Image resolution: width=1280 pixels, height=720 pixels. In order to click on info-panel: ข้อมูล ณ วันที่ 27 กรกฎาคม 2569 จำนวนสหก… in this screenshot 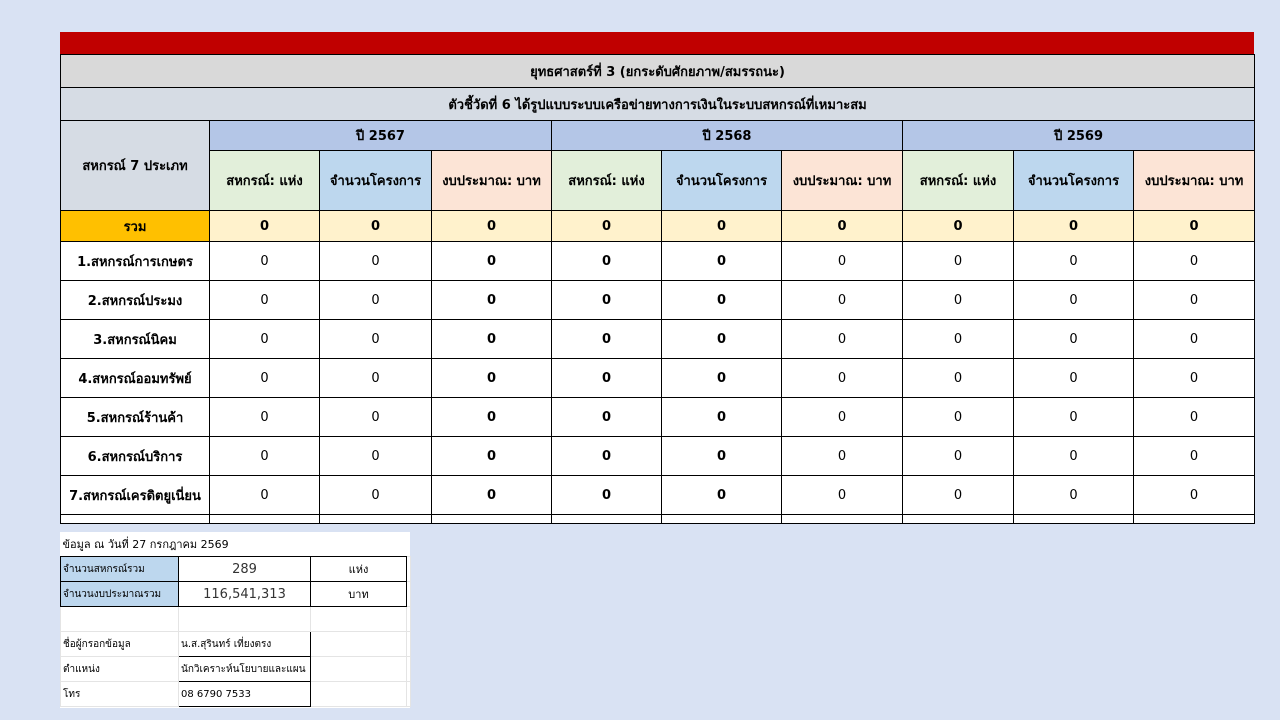, I will do `click(236, 620)`.